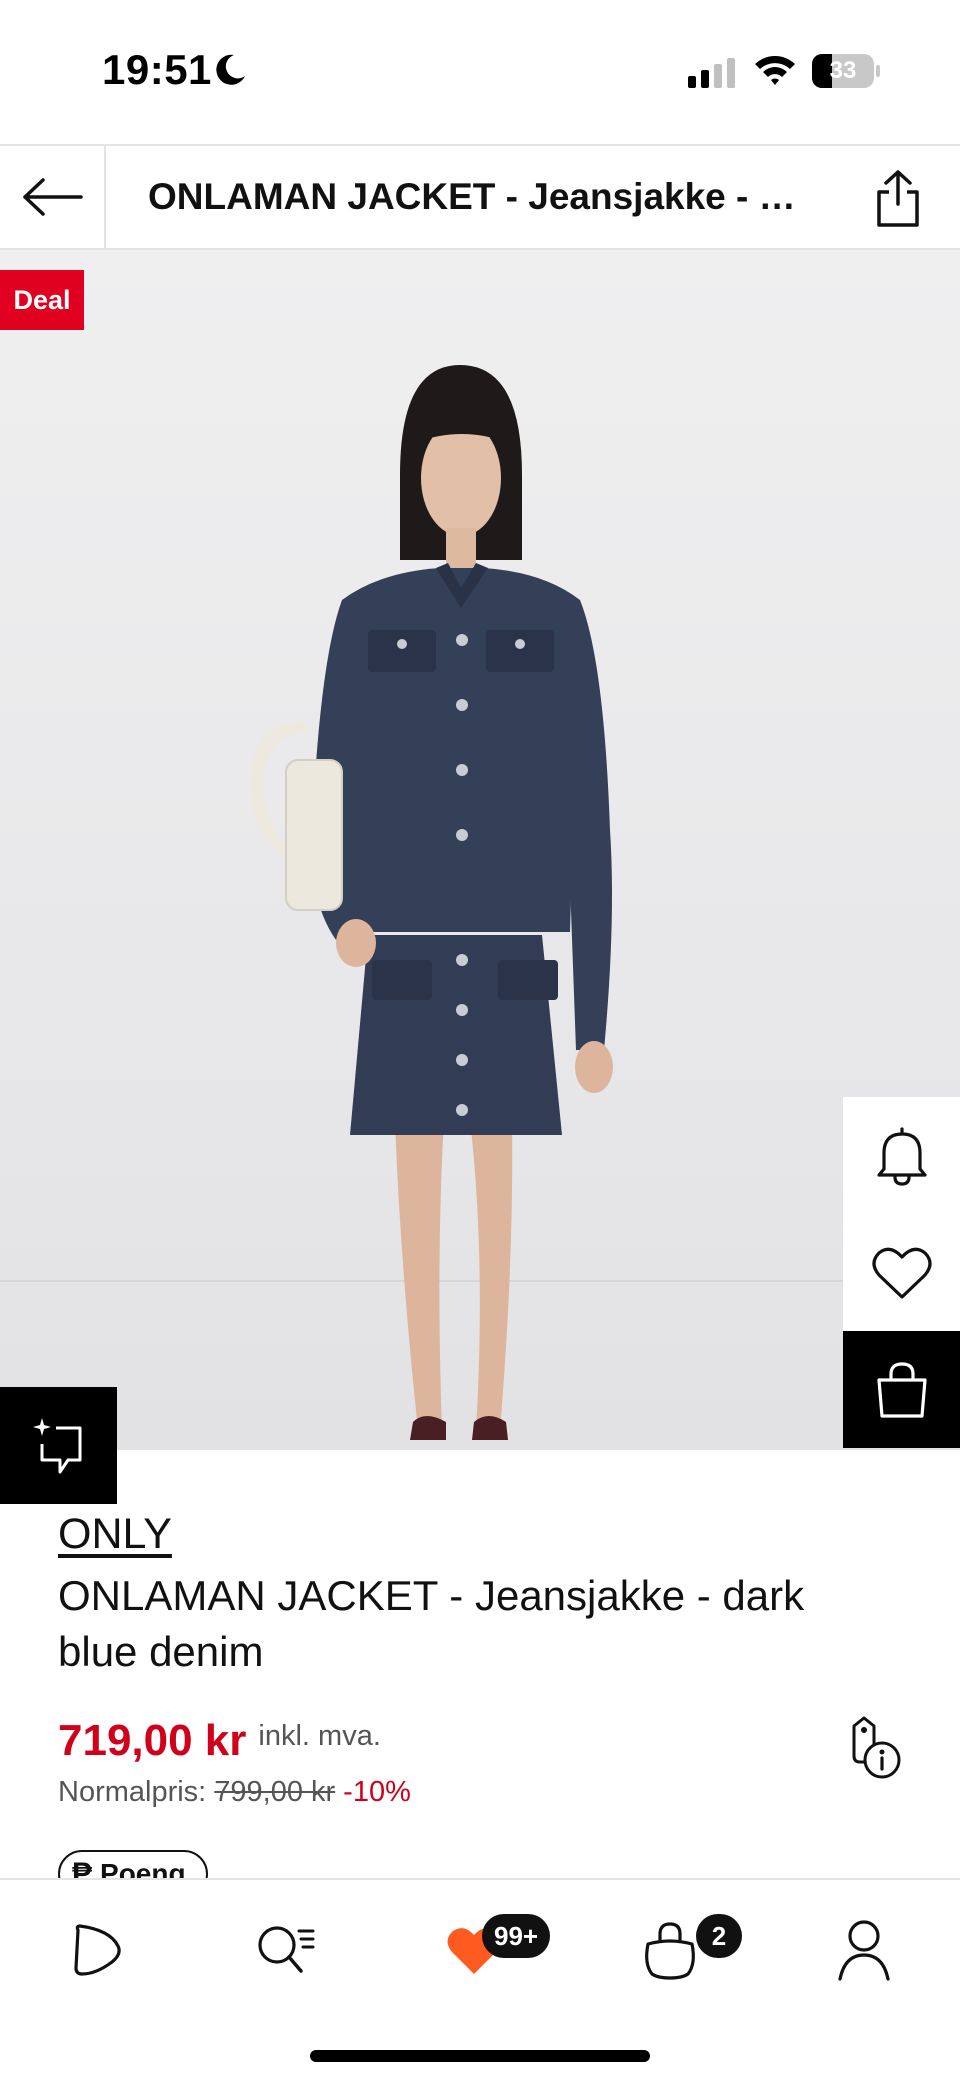 The height and width of the screenshot is (2081, 960). Describe the element at coordinates (480, 72) in the screenshot. I see `status-bar: 19:51 33` at that location.